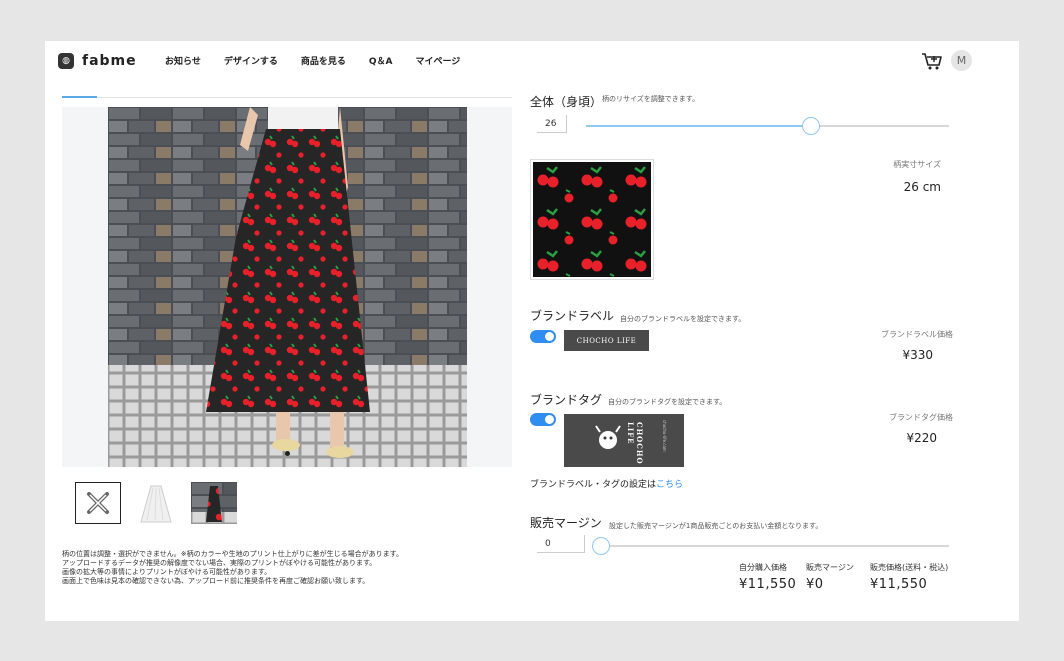 The width and height of the screenshot is (1064, 661). I want to click on thumb-model-photo, so click(214, 503).